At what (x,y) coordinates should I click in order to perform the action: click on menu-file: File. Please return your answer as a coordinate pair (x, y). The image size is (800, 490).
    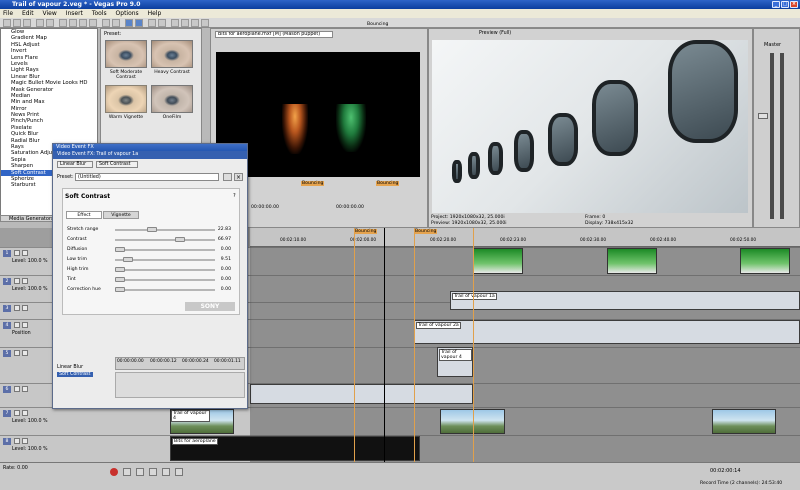
    Looking at the image, I should click on (8, 13).